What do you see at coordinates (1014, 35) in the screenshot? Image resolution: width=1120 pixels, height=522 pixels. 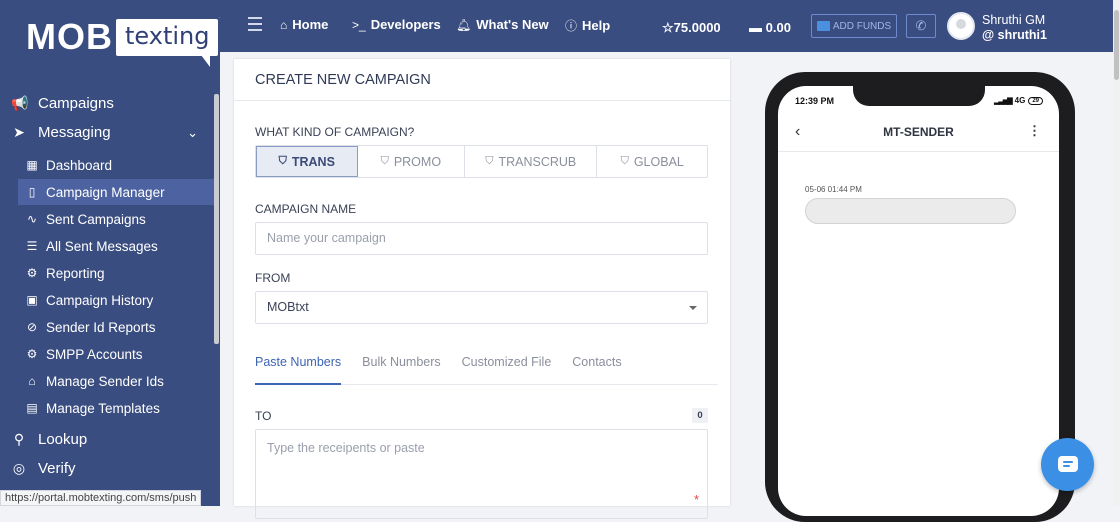 I see `user-handle: @ shruthi1` at bounding box center [1014, 35].